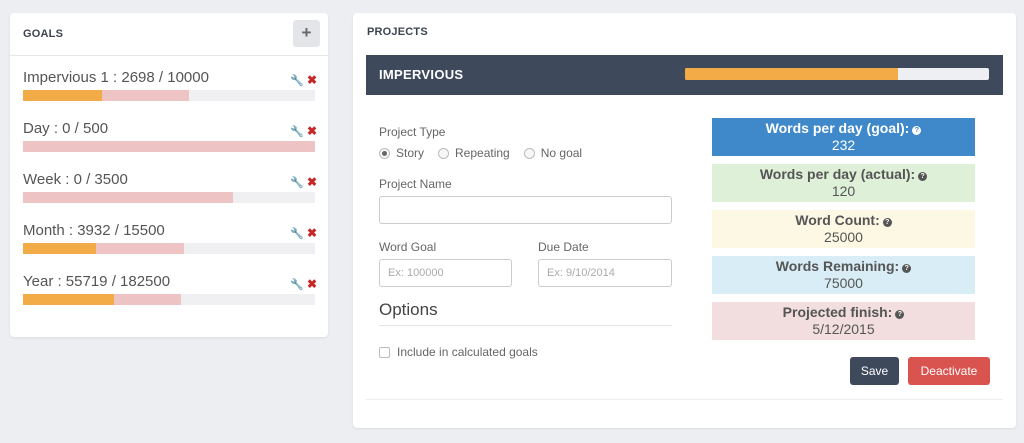  Describe the element at coordinates (482, 153) in the screenshot. I see `radio-label: Repeating` at that location.